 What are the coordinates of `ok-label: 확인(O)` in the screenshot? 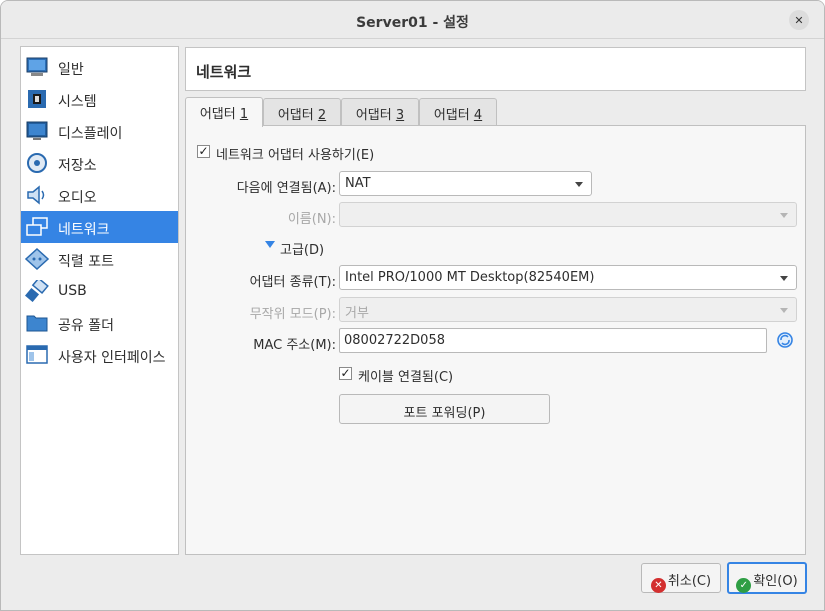 It's located at (775, 581).